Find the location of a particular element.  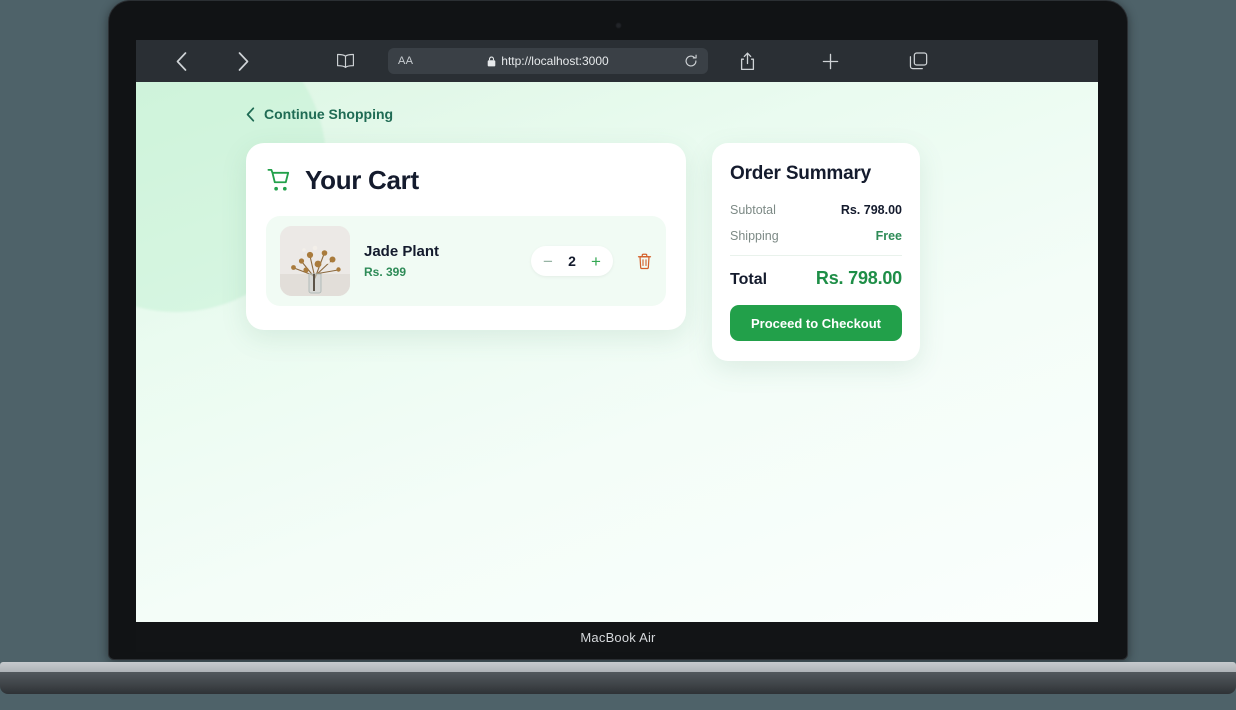

url-text: http://localhost:3000 is located at coordinates (555, 61).